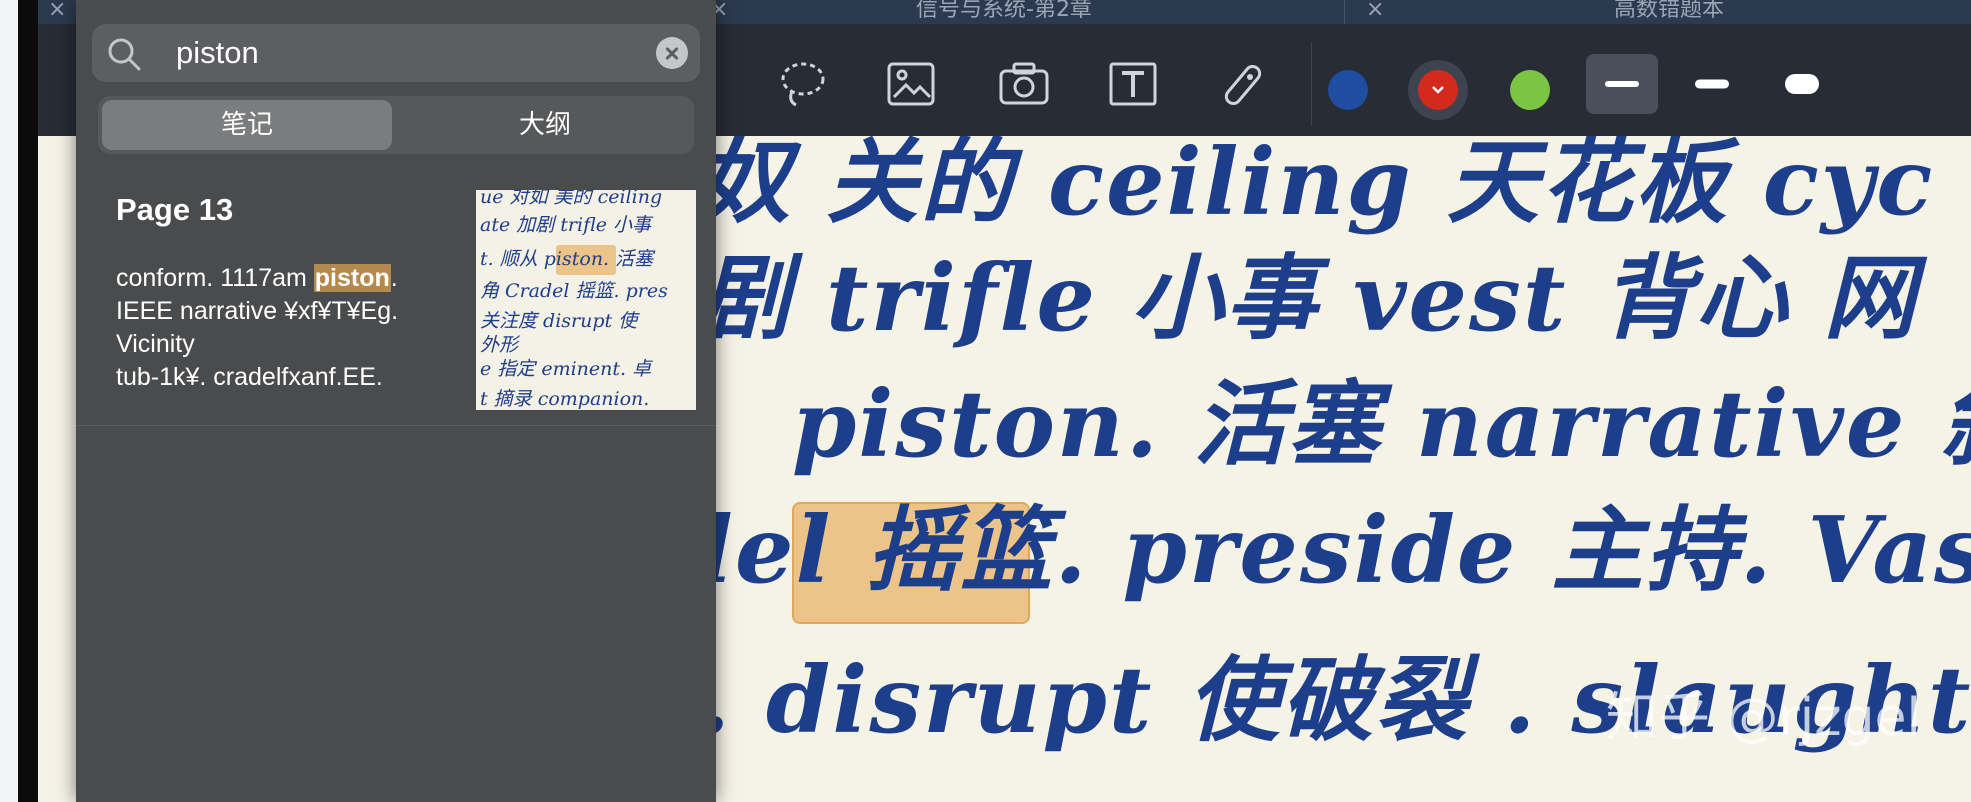  Describe the element at coordinates (1763, 718) in the screenshot. I see `watermark: 知乎 @rjzgel` at that location.